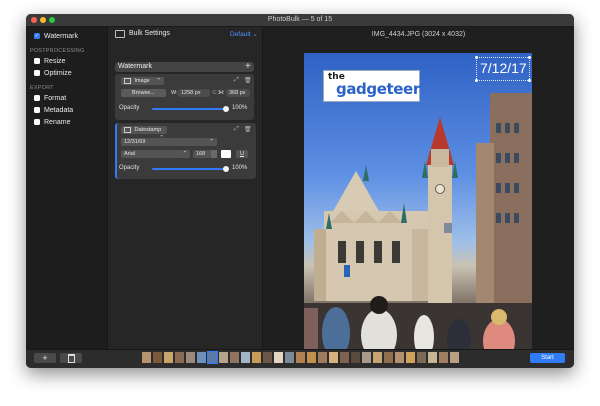 Image resolution: width=600 pixels, height=406 pixels. What do you see at coordinates (547, 358) in the screenshot?
I see `start-button: Start` at bounding box center [547, 358].